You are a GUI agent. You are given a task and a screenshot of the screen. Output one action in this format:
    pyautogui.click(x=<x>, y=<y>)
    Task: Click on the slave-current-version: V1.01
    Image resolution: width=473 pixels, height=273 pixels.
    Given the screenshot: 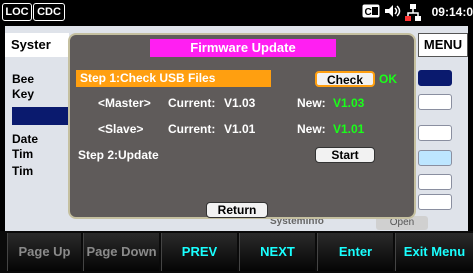 What is the action you would take?
    pyautogui.click(x=240, y=129)
    